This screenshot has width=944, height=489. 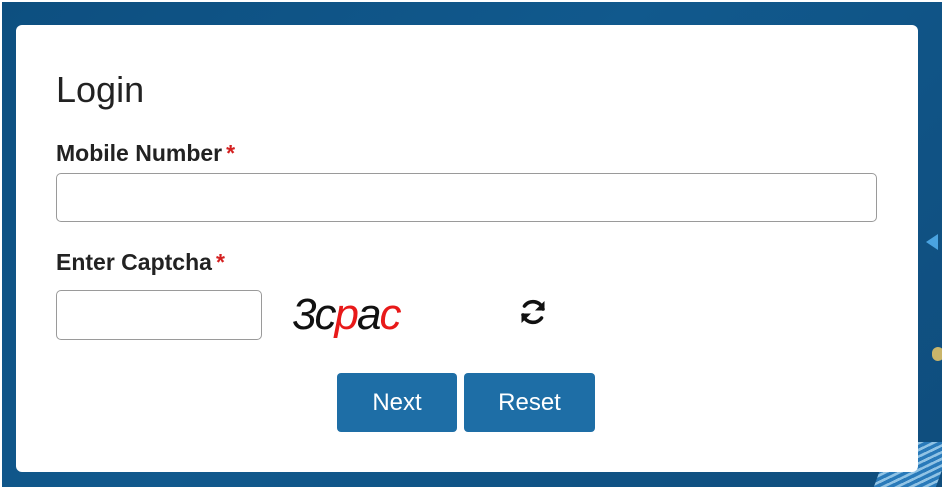 I want to click on refresh-icon, so click(x=533, y=312).